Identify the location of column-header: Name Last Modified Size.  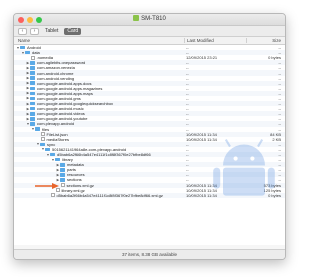
(149, 41).